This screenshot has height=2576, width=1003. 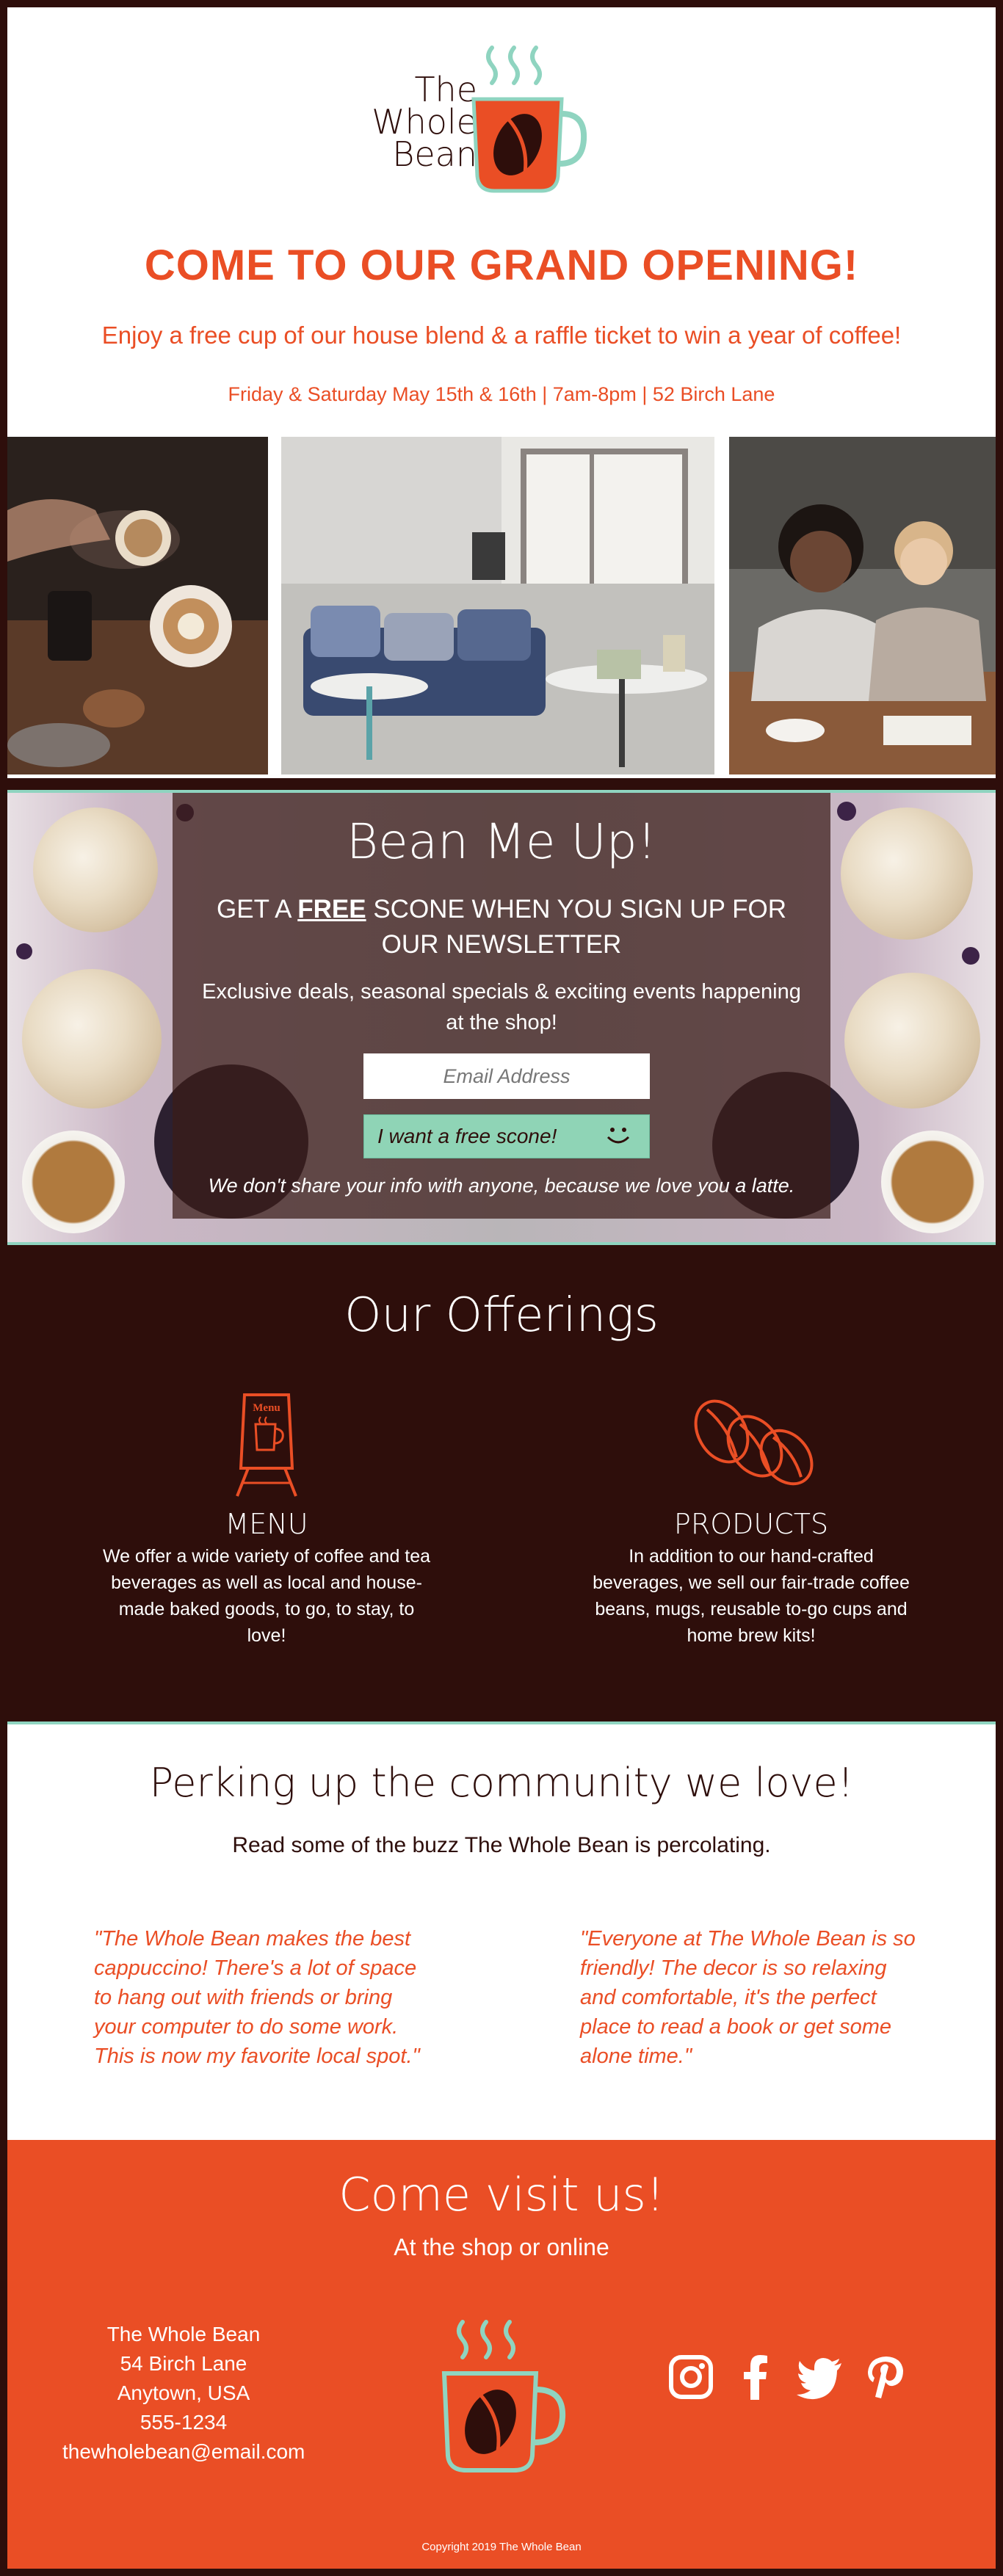 What do you see at coordinates (467, 1136) in the screenshot?
I see `free-scone-button-label: I want a free scone!` at bounding box center [467, 1136].